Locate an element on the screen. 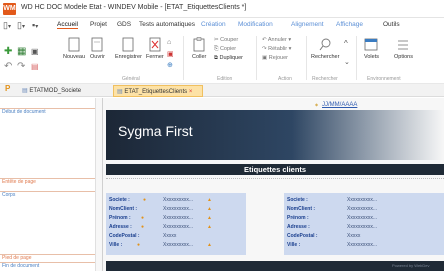 Image resolution: width=444 pixels, height=271 pixels. column-separator is located at coordinates (275, 181).